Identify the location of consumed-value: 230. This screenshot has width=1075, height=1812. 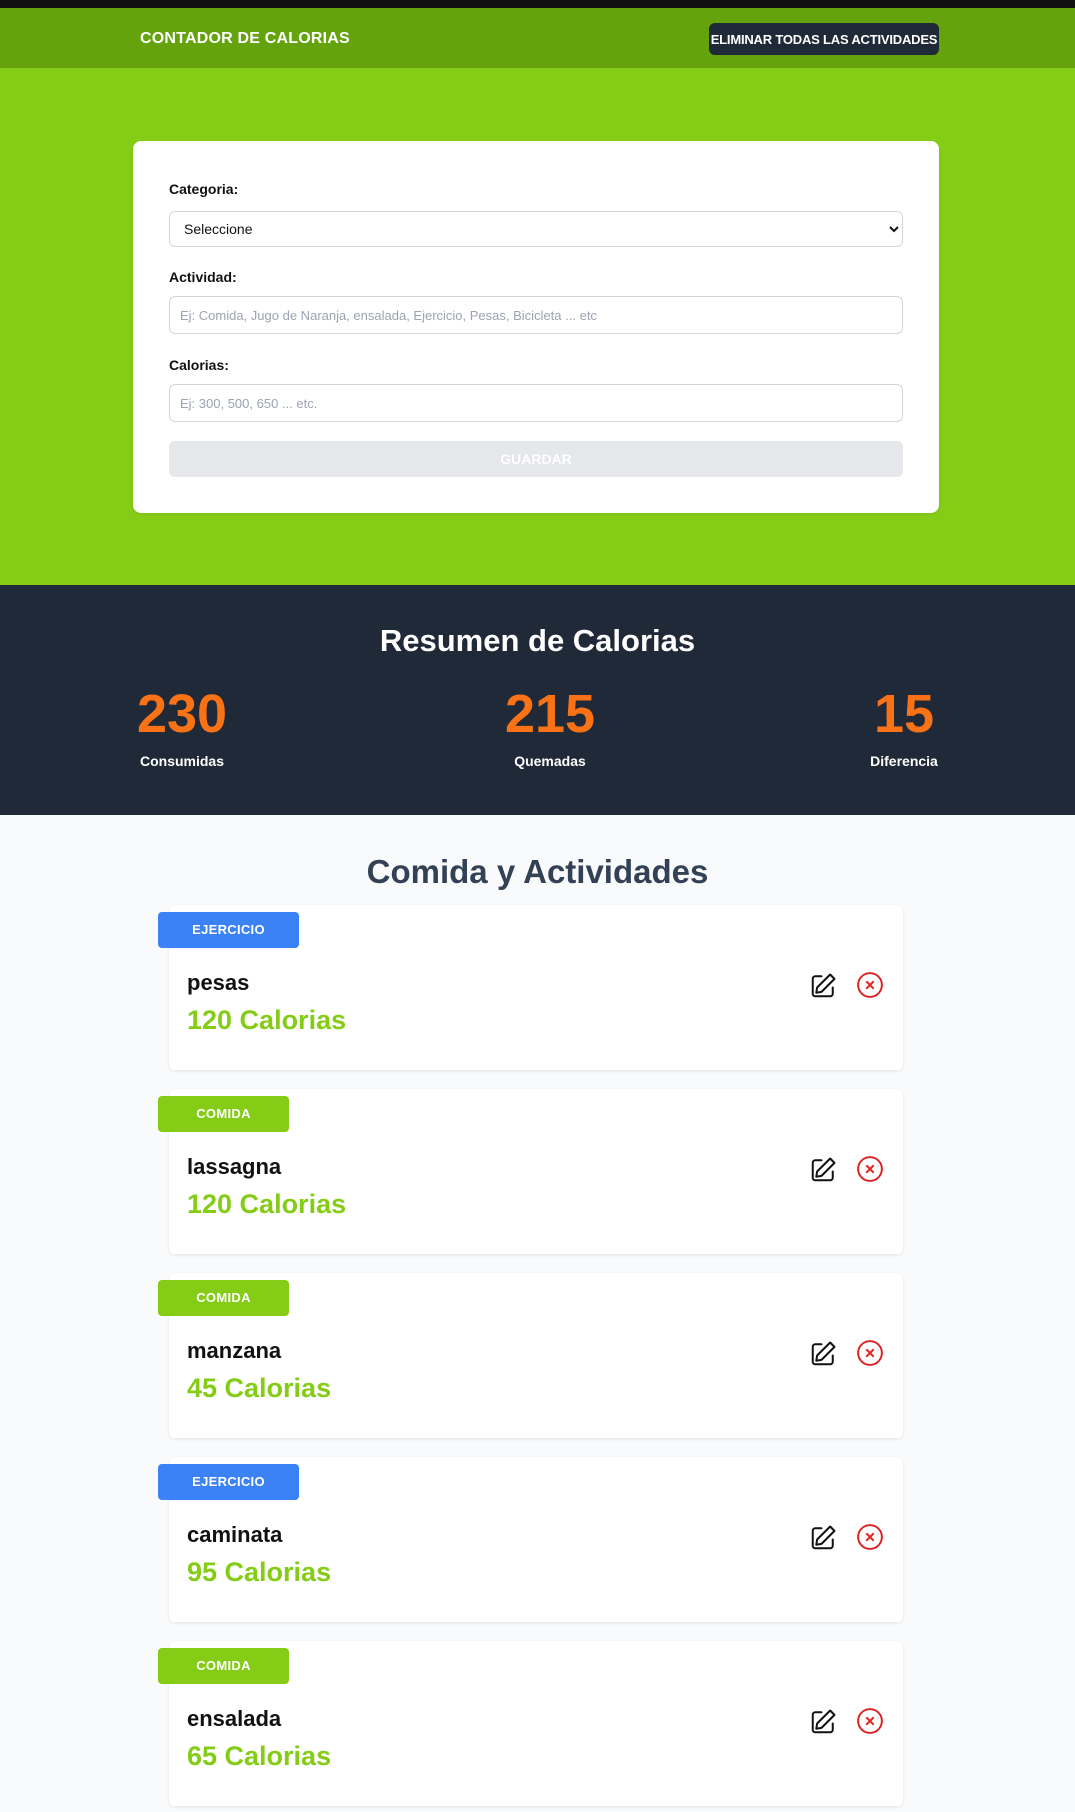
(182, 714).